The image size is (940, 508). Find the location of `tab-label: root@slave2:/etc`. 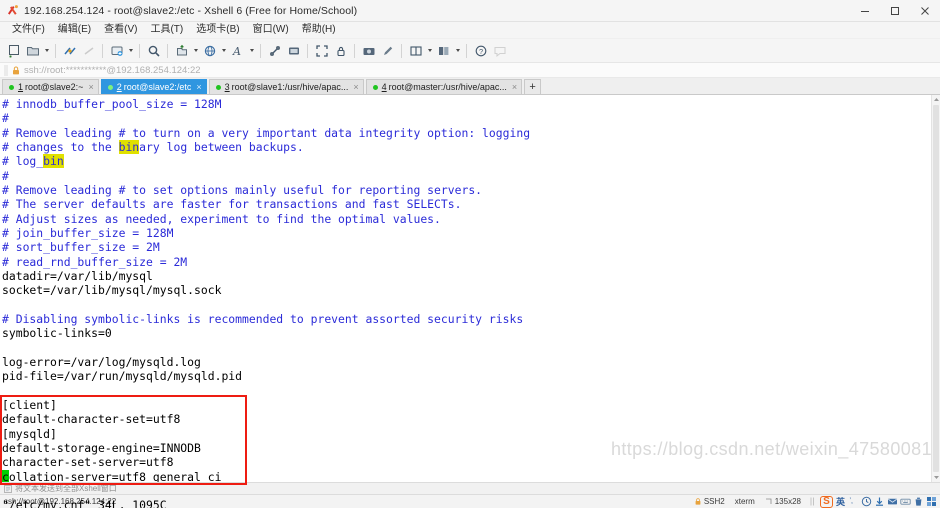

tab-label: root@slave2:/etc is located at coordinates (157, 87).